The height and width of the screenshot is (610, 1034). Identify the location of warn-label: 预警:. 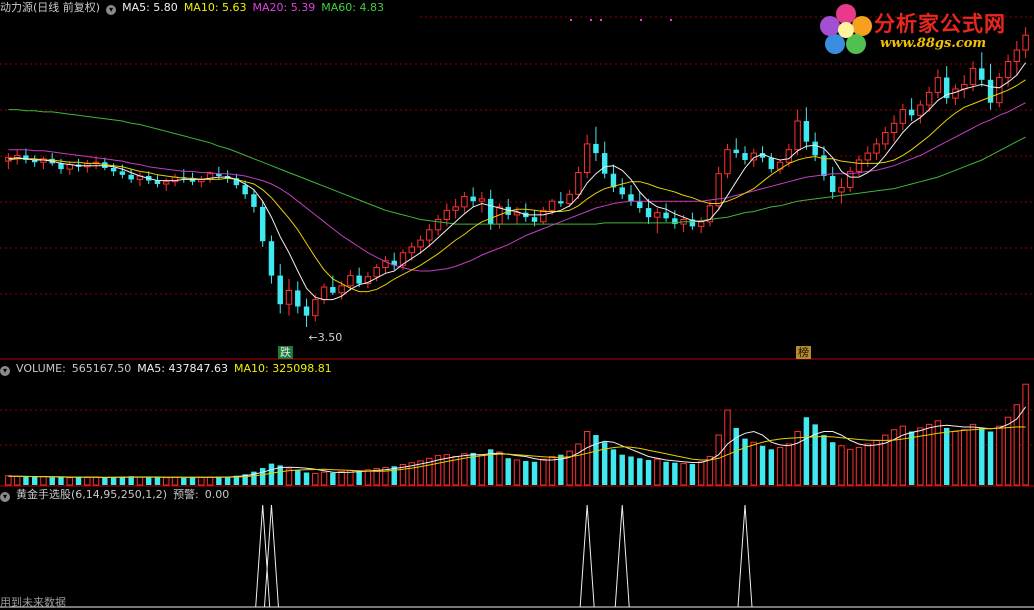
(186, 494).